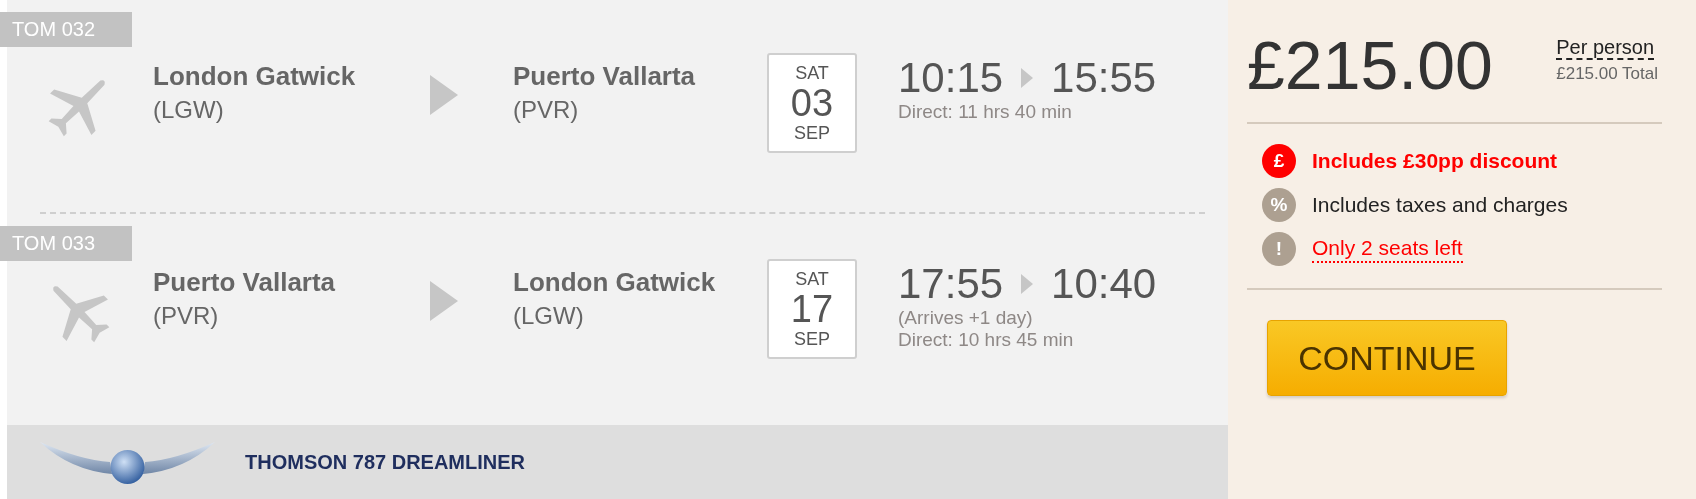 This screenshot has height=499, width=1696. I want to click on price: £215.00, so click(1370, 65).